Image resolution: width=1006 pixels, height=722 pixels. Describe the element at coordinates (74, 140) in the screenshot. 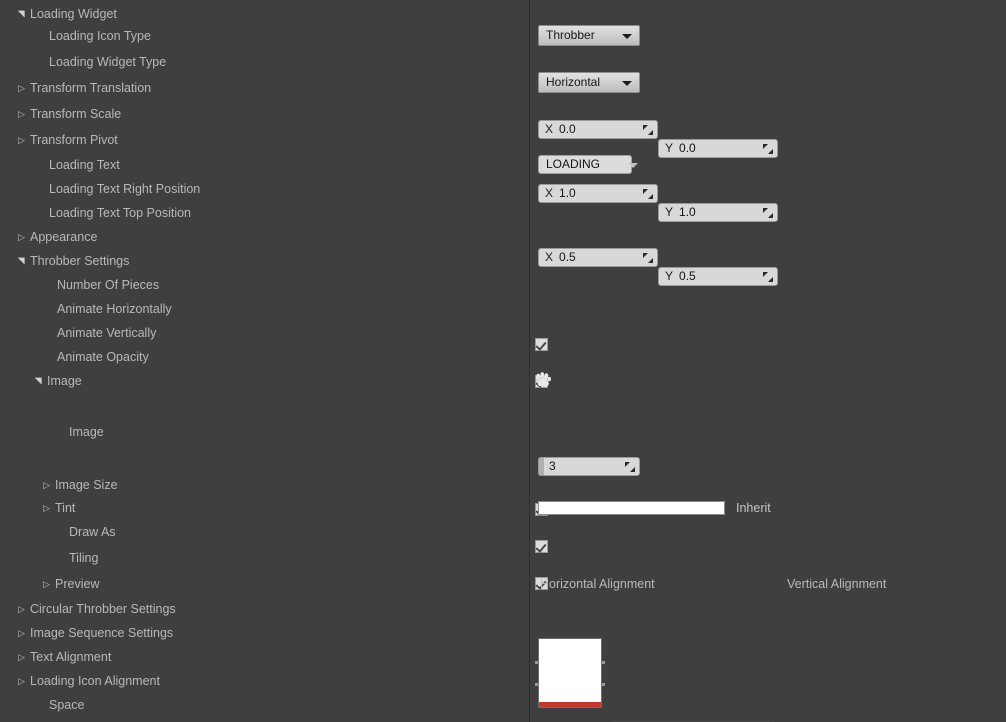

I see `property-label: Transform Pivot` at that location.